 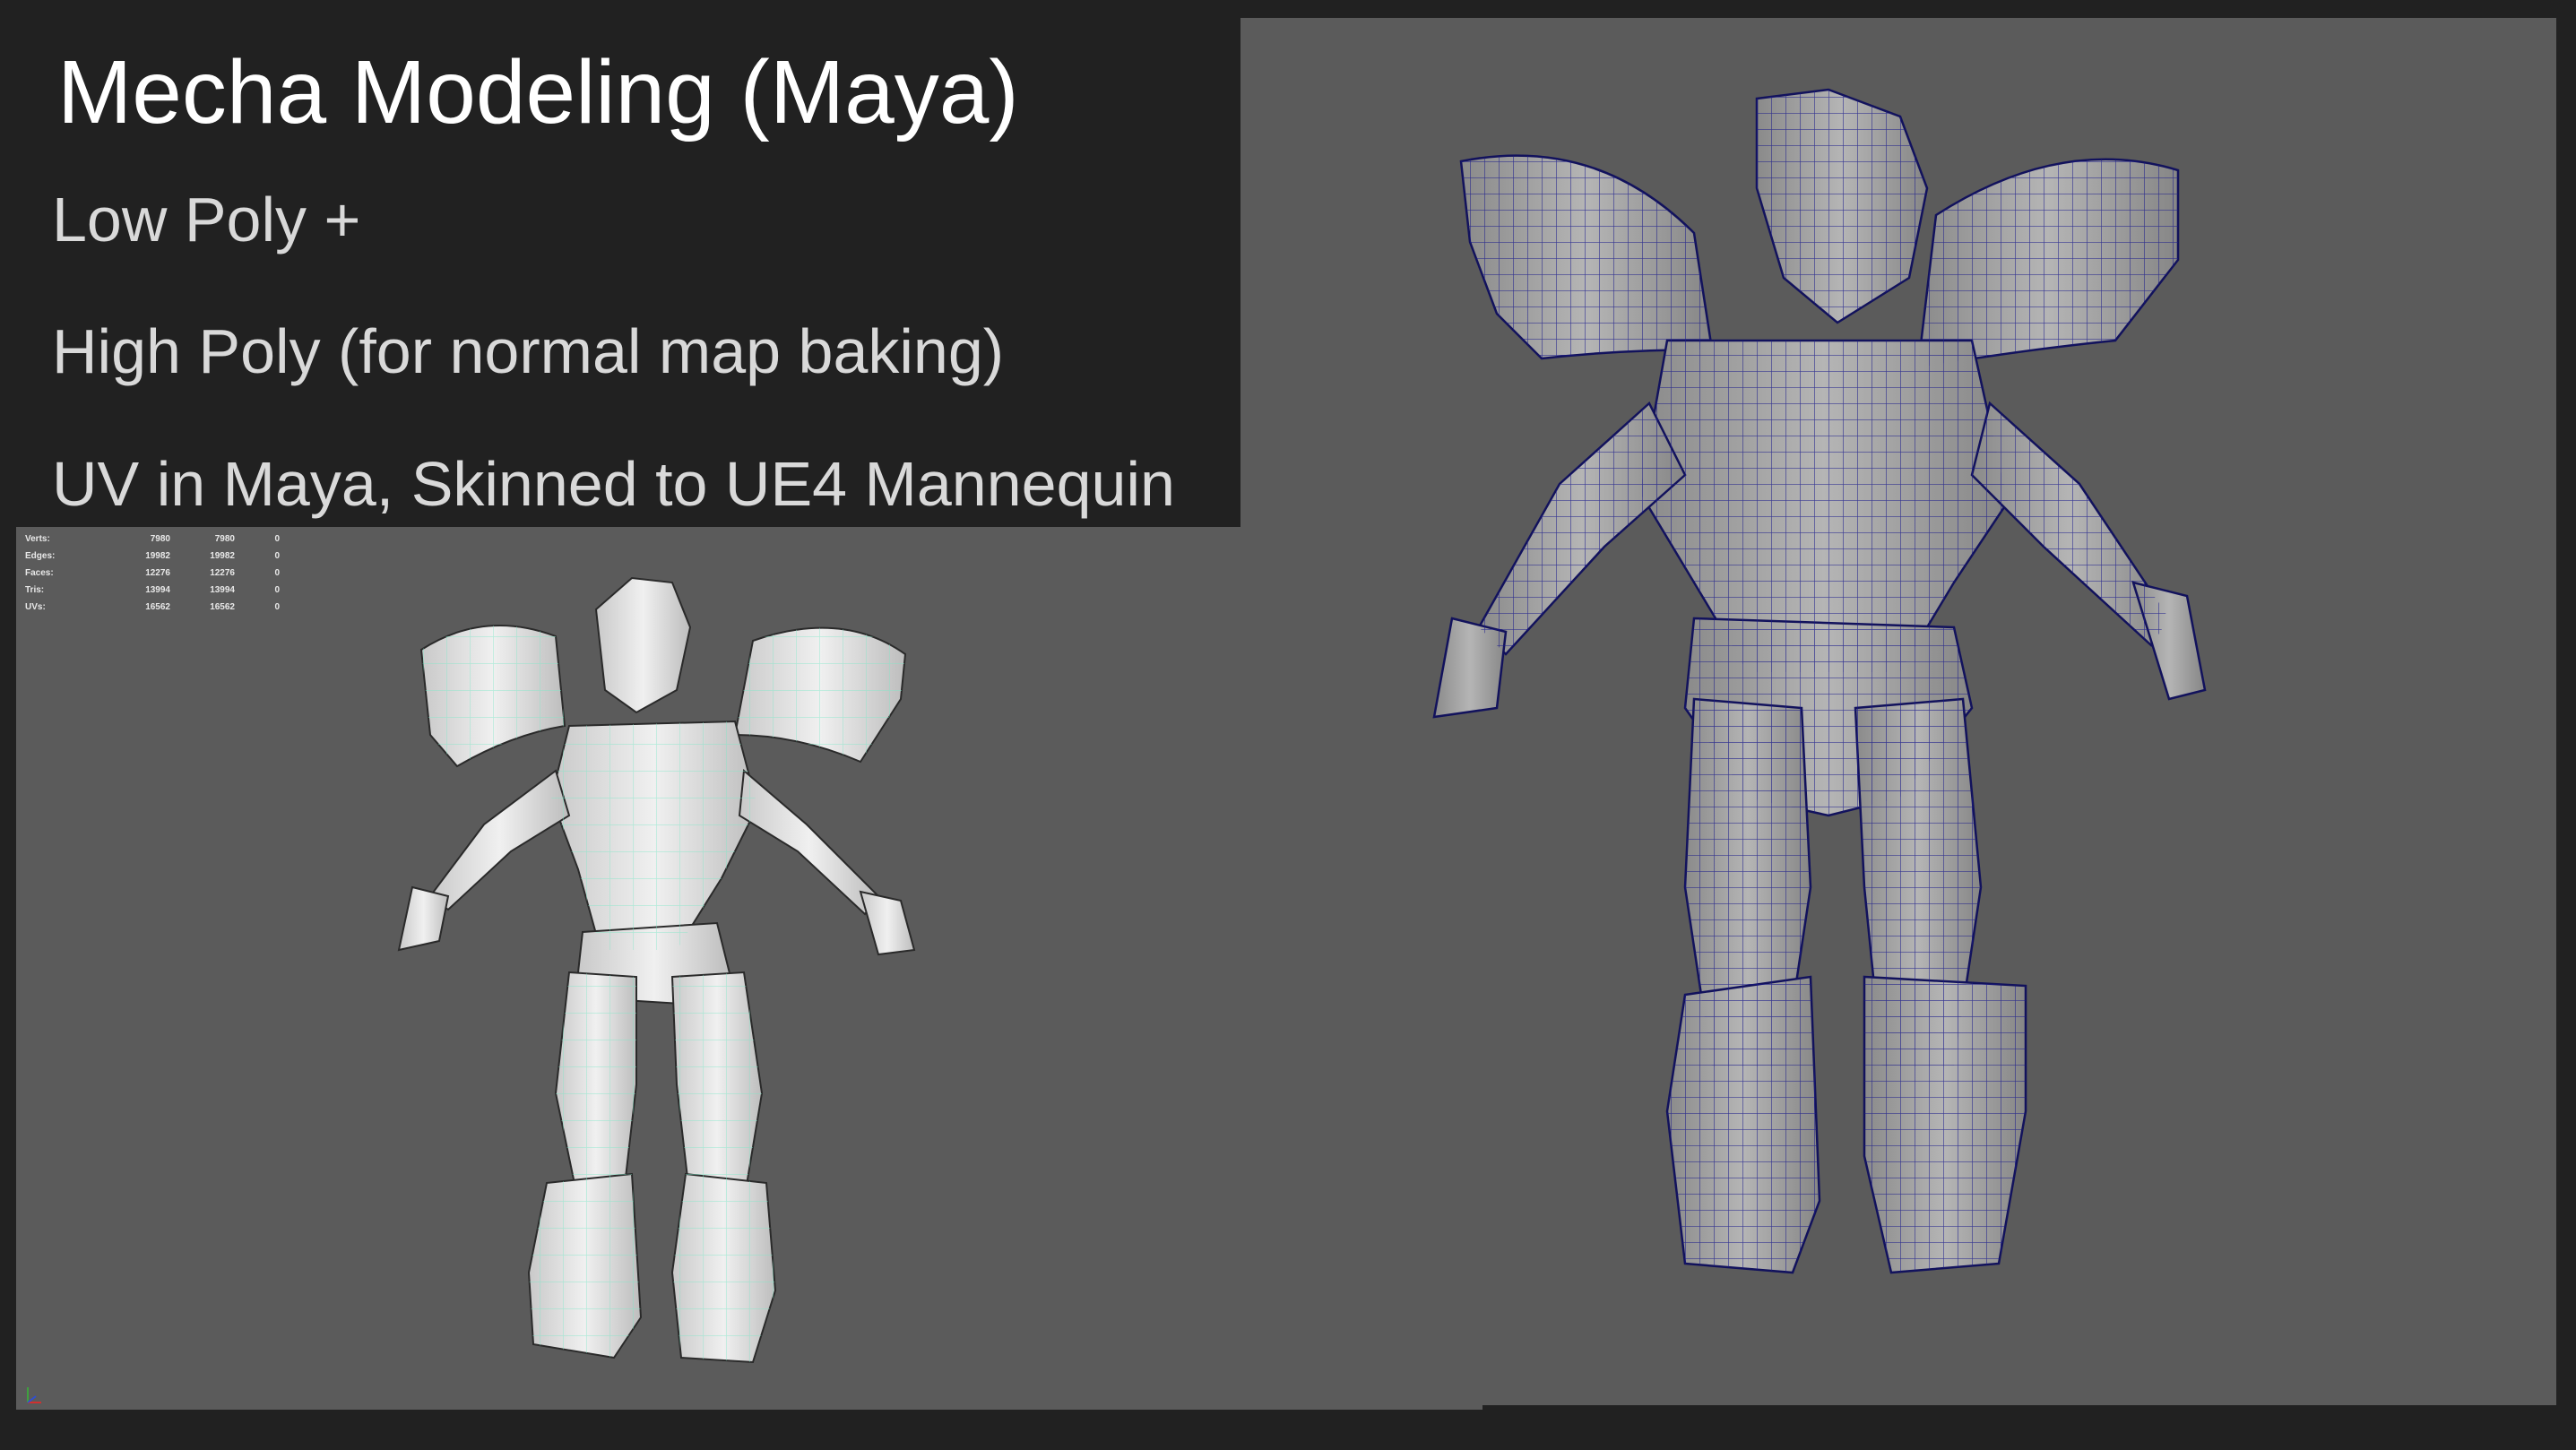 What do you see at coordinates (152, 590) in the screenshot?
I see `hud-row-tris: Tris: 13994 13994 0` at bounding box center [152, 590].